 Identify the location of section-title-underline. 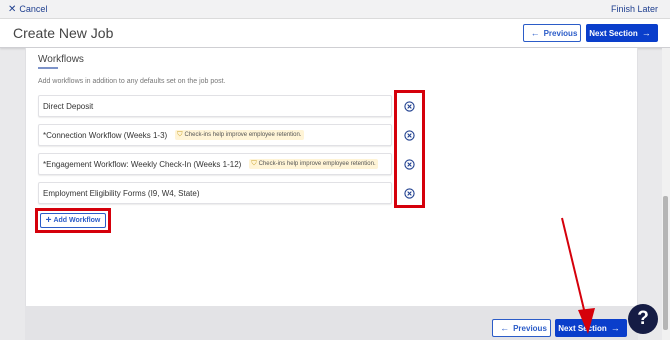
(48, 68).